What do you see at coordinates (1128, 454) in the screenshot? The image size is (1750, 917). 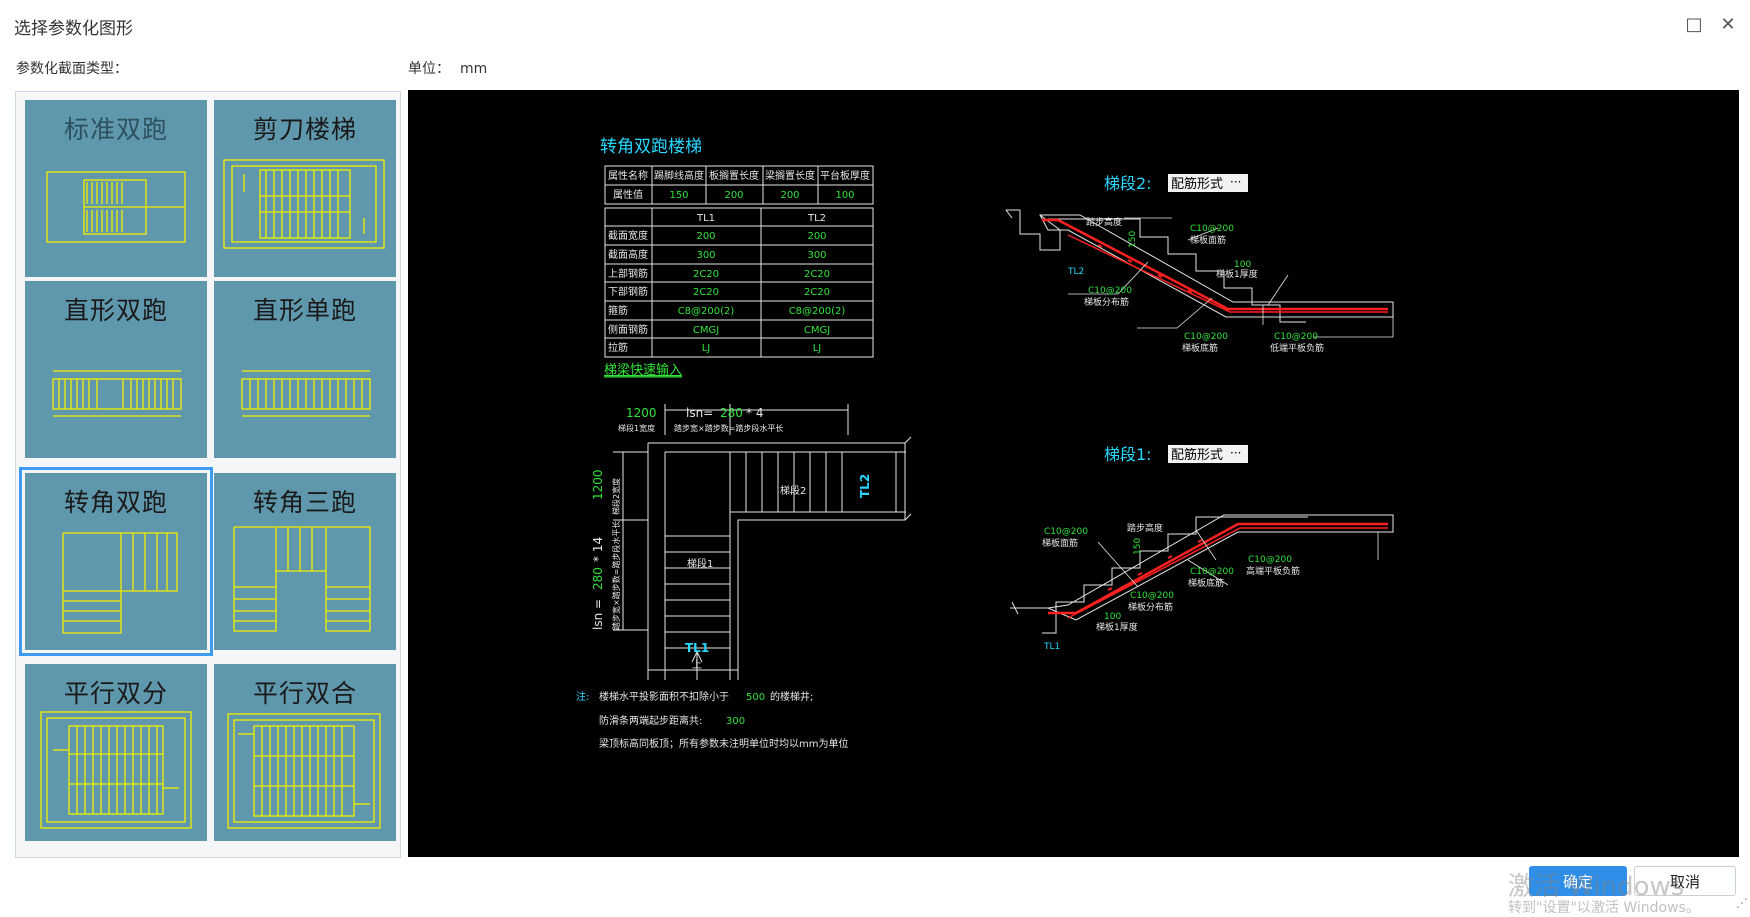 I see `flight1-section-label: 梯段1:` at bounding box center [1128, 454].